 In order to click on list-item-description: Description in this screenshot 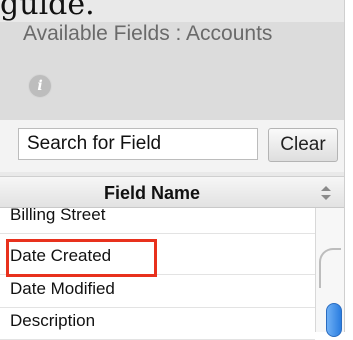, I will do `click(157, 324)`.